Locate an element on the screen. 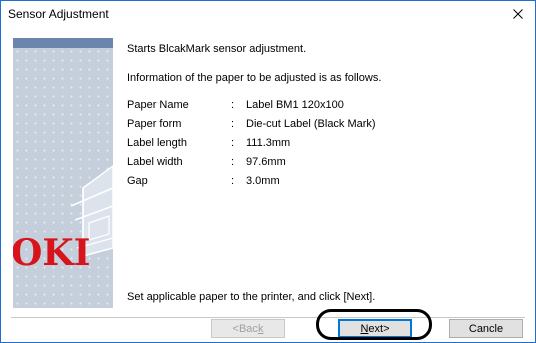 The image size is (536, 343). field-paper-name: Paper Name : Label BM1 120x100 is located at coordinates (322, 106).